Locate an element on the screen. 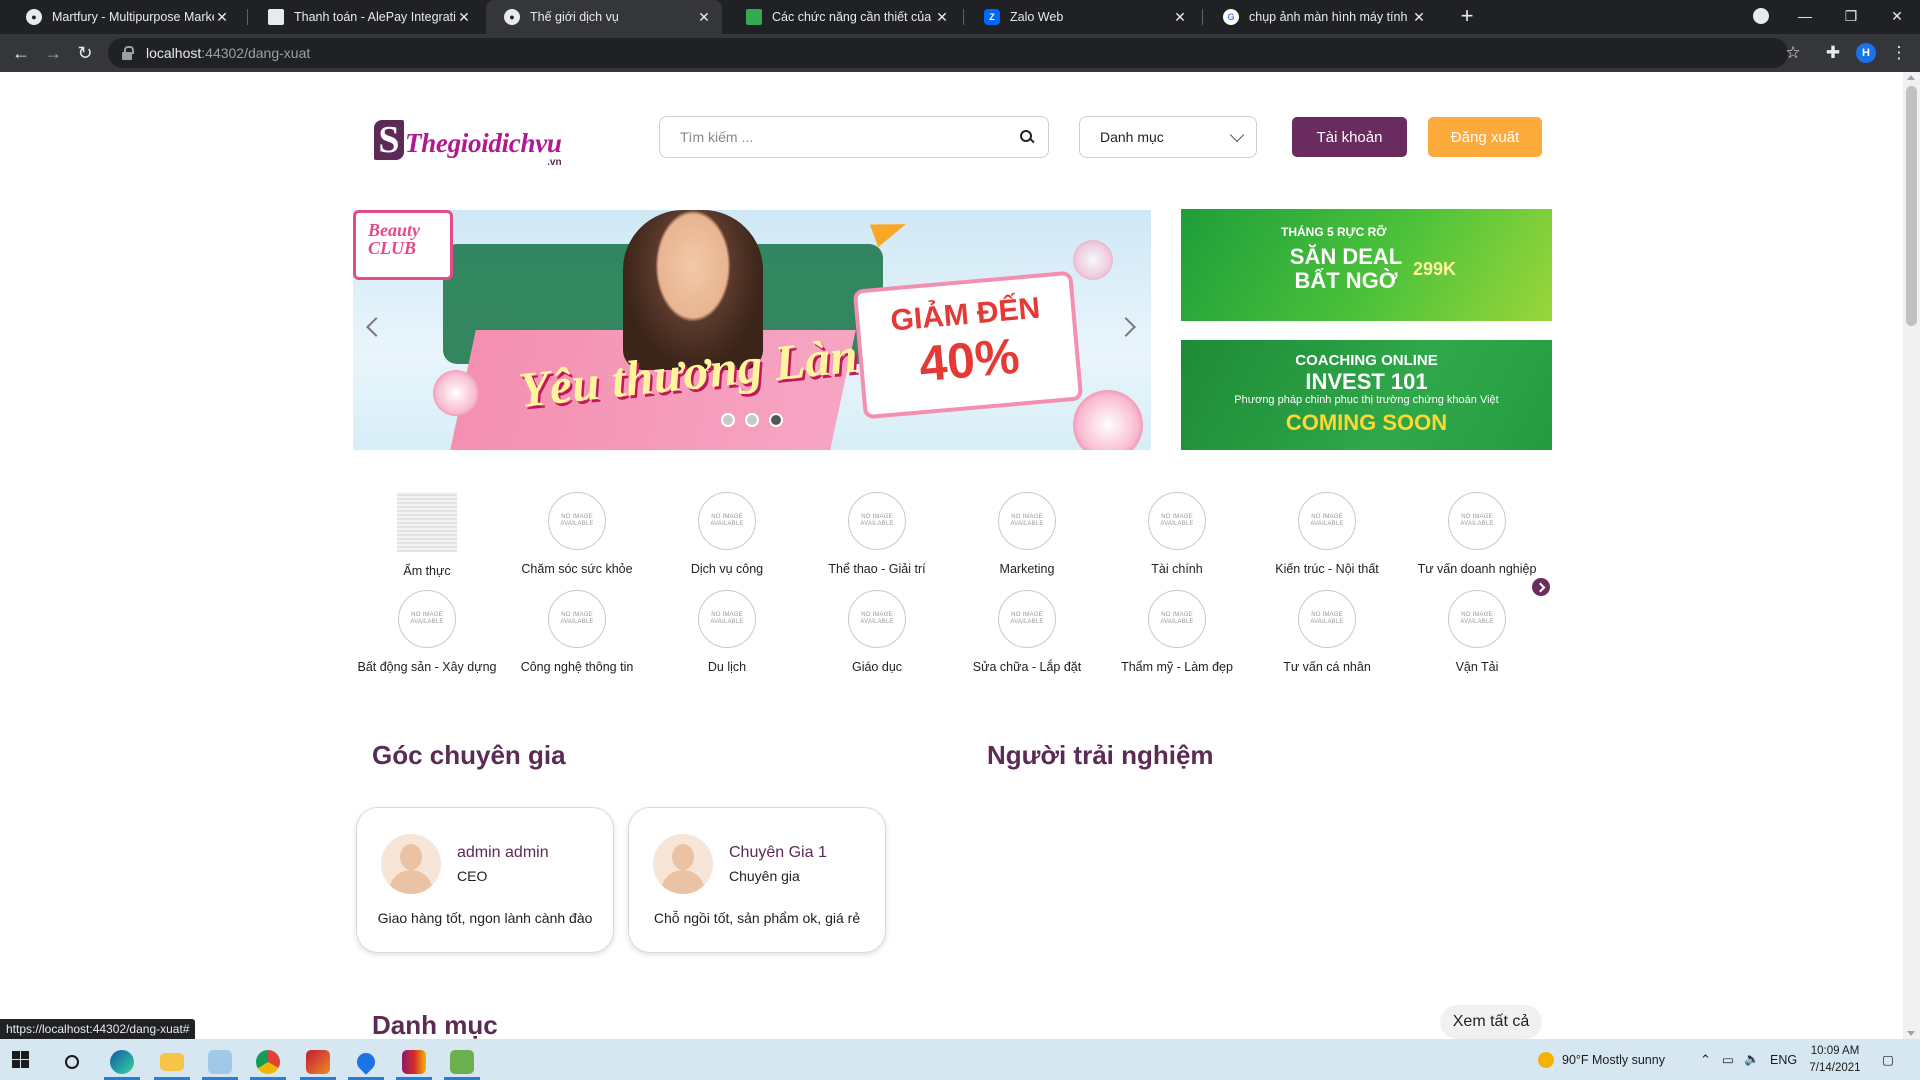 The height and width of the screenshot is (1080, 1920). address-bar: localhost:44302/dang-xuat is located at coordinates (948, 53).